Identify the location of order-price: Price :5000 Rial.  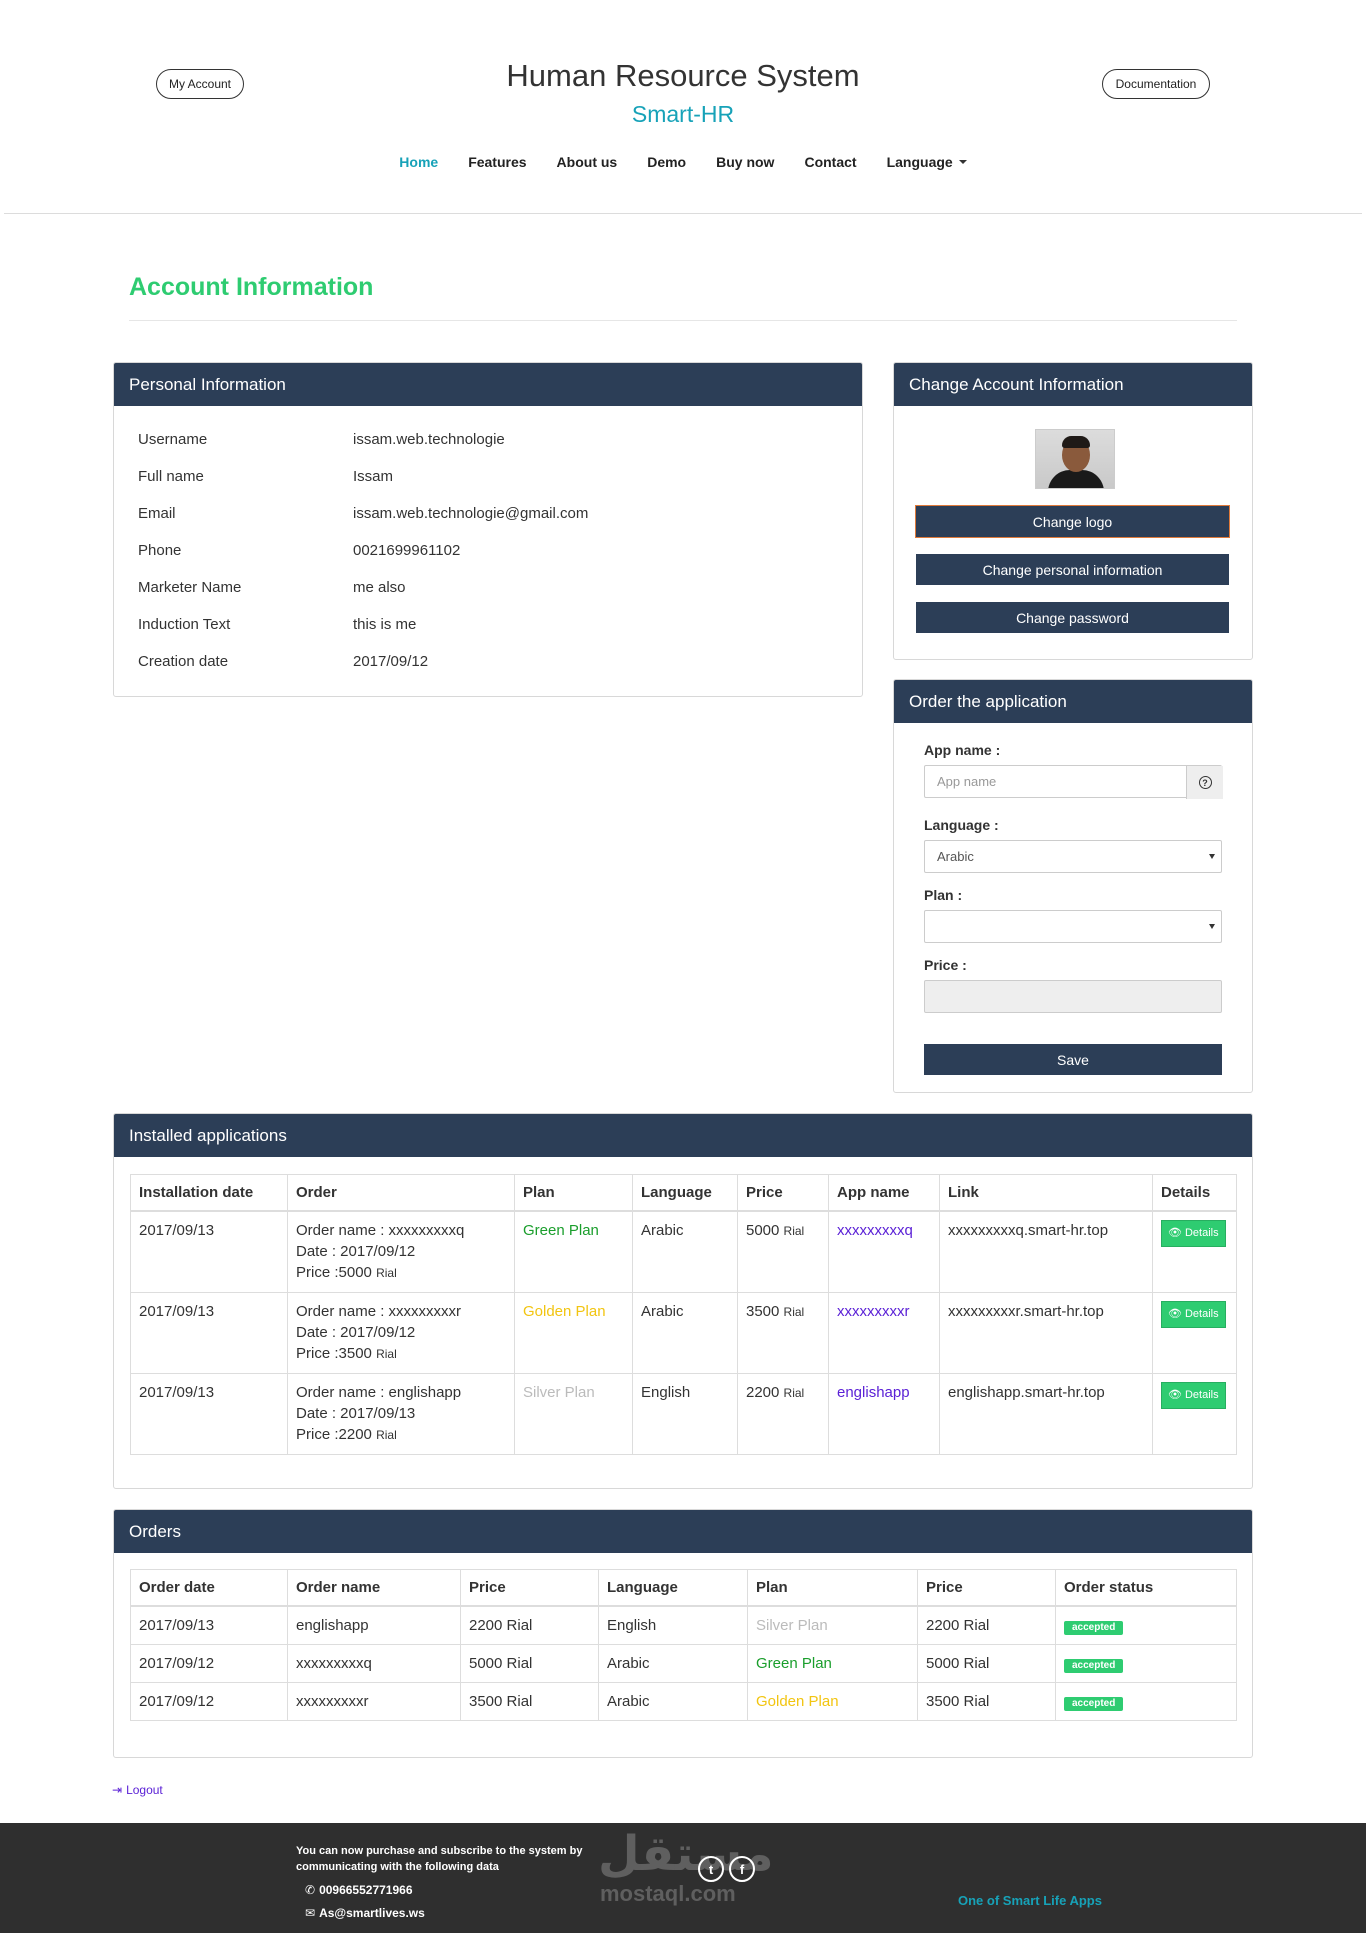
(401, 1273).